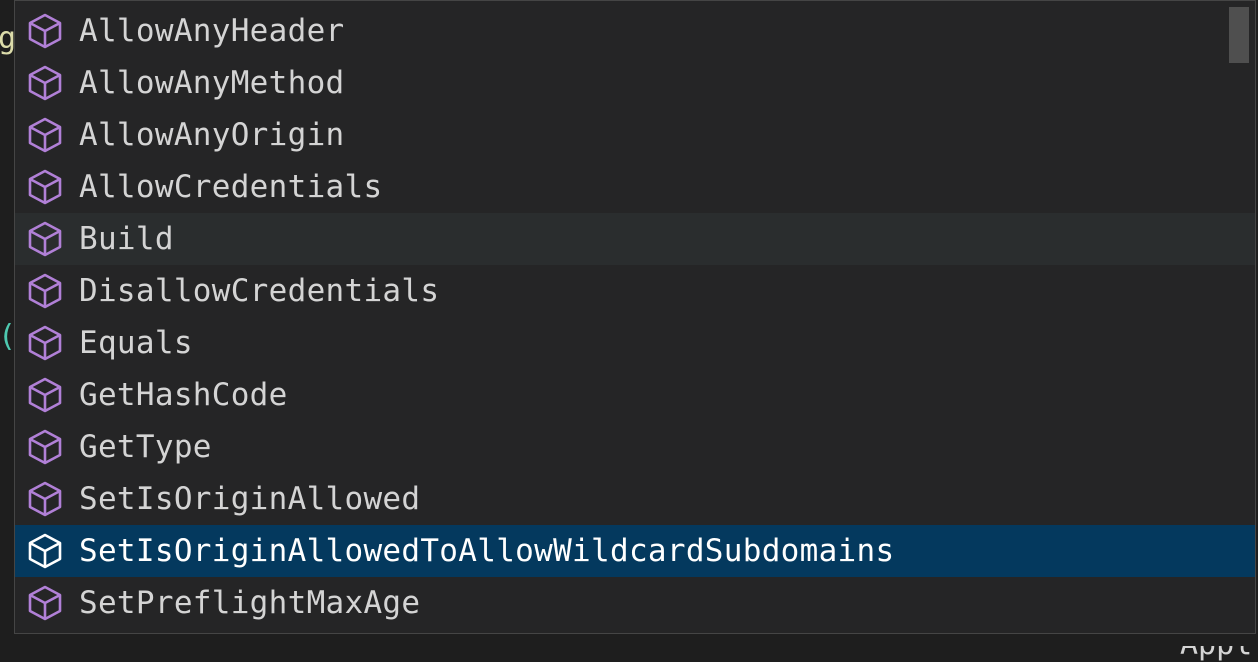 This screenshot has width=1258, height=662. What do you see at coordinates (635, 395) in the screenshot?
I see `suggestion-item: GetHashCode` at bounding box center [635, 395].